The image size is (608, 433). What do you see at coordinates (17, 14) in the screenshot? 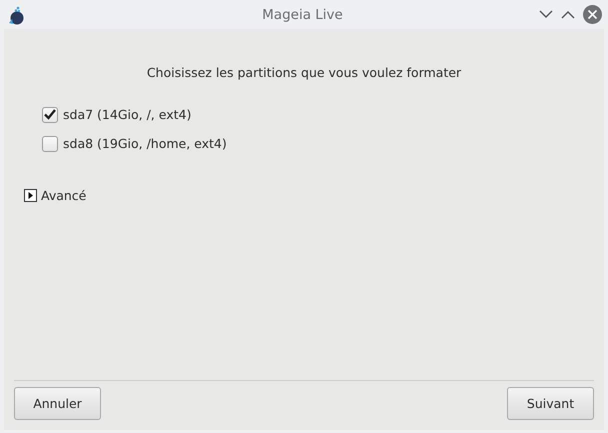
I see `app-logo-icon` at bounding box center [17, 14].